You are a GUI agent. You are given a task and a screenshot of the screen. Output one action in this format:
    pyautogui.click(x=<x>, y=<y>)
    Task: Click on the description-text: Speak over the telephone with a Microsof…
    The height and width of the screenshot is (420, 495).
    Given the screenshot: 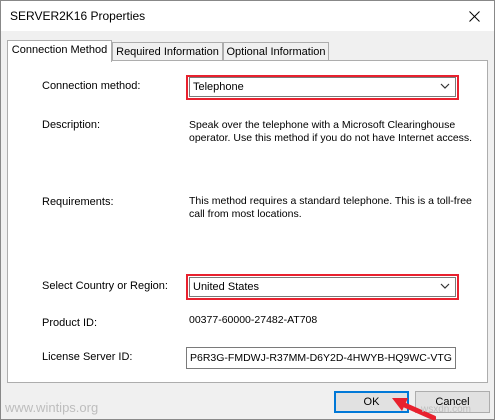 What is the action you would take?
    pyautogui.click(x=331, y=131)
    